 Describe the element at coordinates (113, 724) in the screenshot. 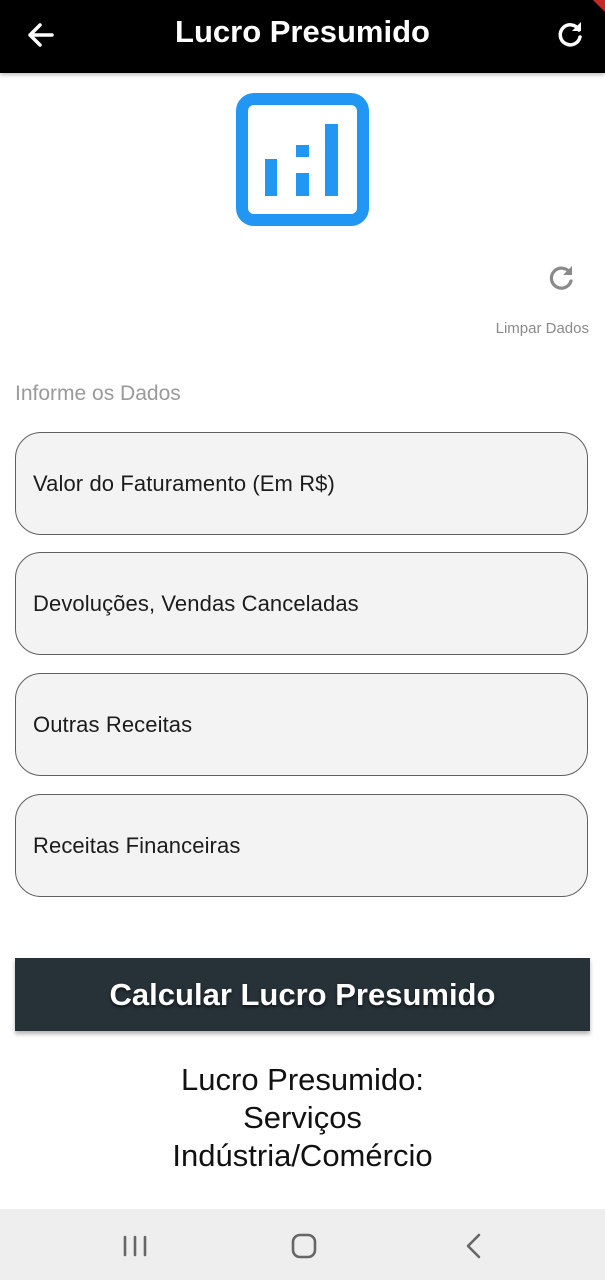

I see `other-revenue-placeholder: Outras Receitas` at that location.